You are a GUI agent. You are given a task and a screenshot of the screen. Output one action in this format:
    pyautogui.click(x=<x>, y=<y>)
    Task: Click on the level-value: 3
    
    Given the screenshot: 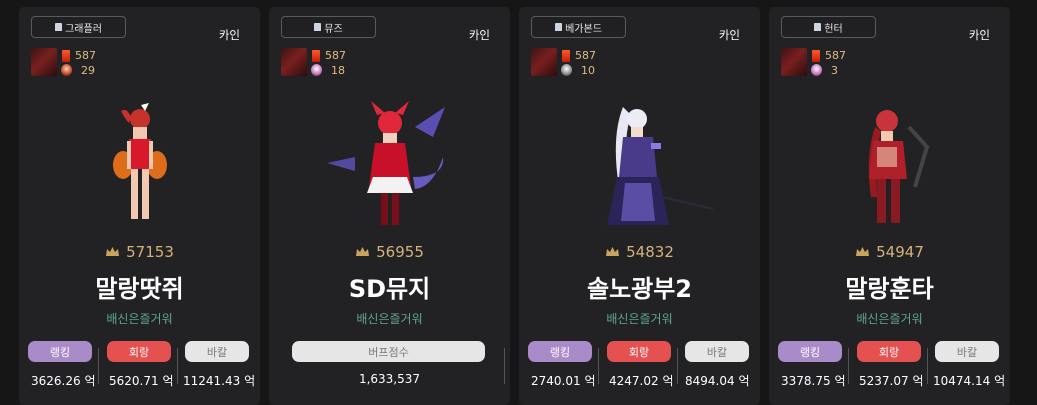 What is the action you would take?
    pyautogui.click(x=834, y=70)
    